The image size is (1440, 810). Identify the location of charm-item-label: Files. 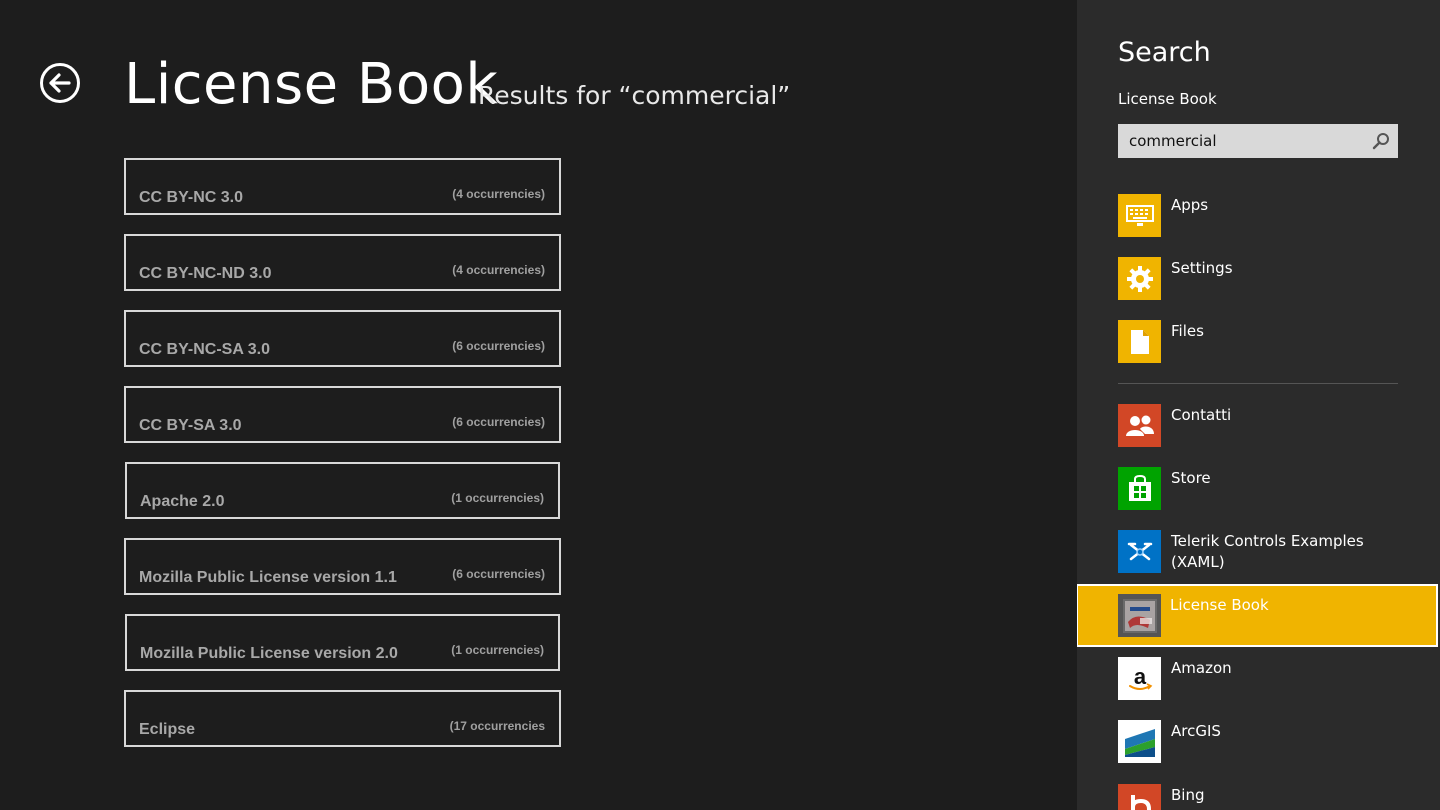
(1187, 331).